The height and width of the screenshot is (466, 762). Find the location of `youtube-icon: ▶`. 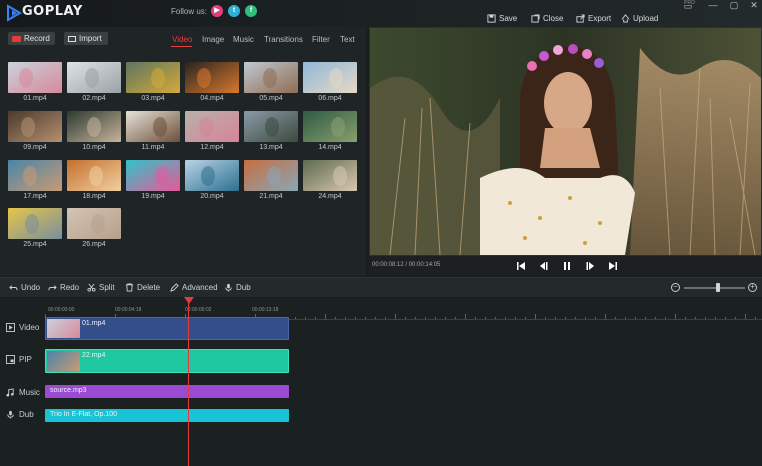

youtube-icon: ▶ is located at coordinates (217, 11).